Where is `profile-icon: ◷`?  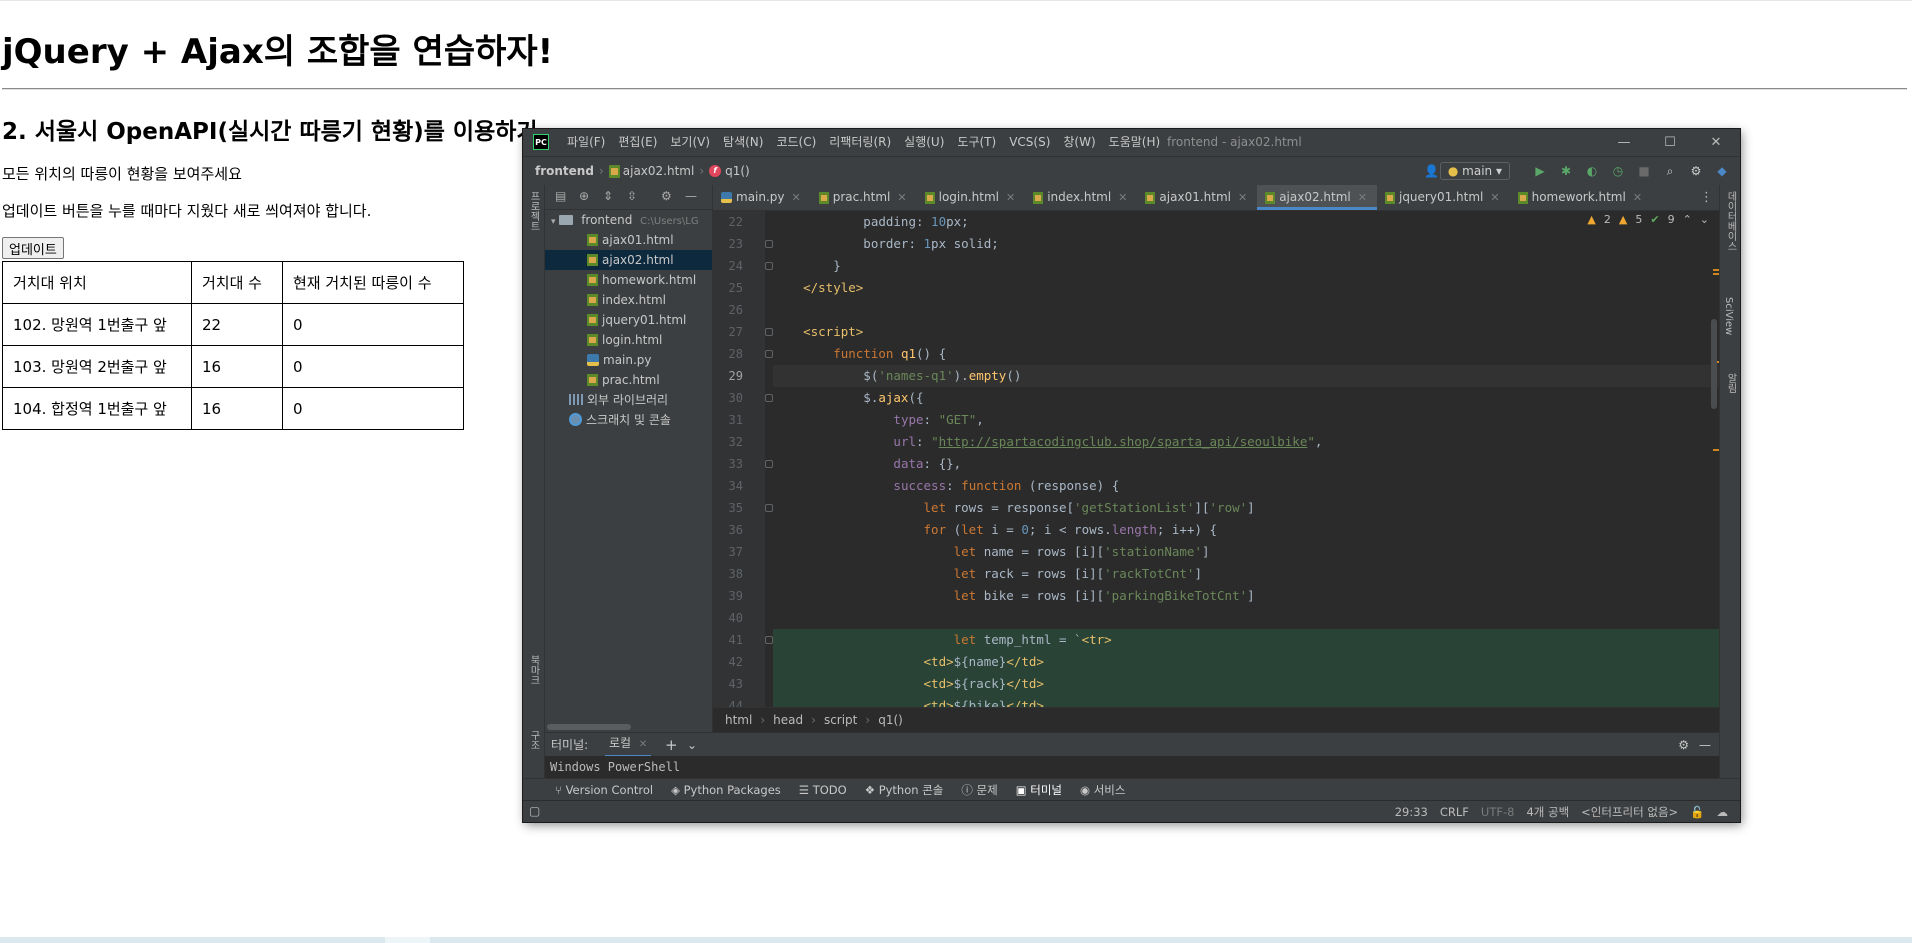 profile-icon: ◷ is located at coordinates (1618, 171).